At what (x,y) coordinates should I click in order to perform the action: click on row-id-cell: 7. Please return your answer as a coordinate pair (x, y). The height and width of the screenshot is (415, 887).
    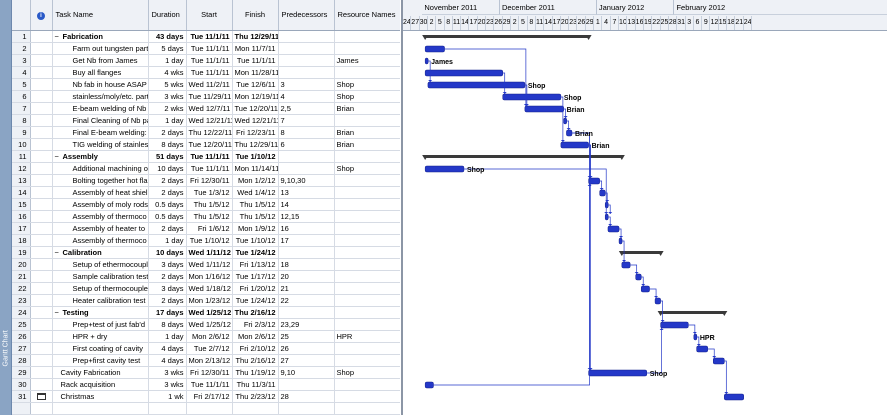
    Looking at the image, I should click on (21, 108).